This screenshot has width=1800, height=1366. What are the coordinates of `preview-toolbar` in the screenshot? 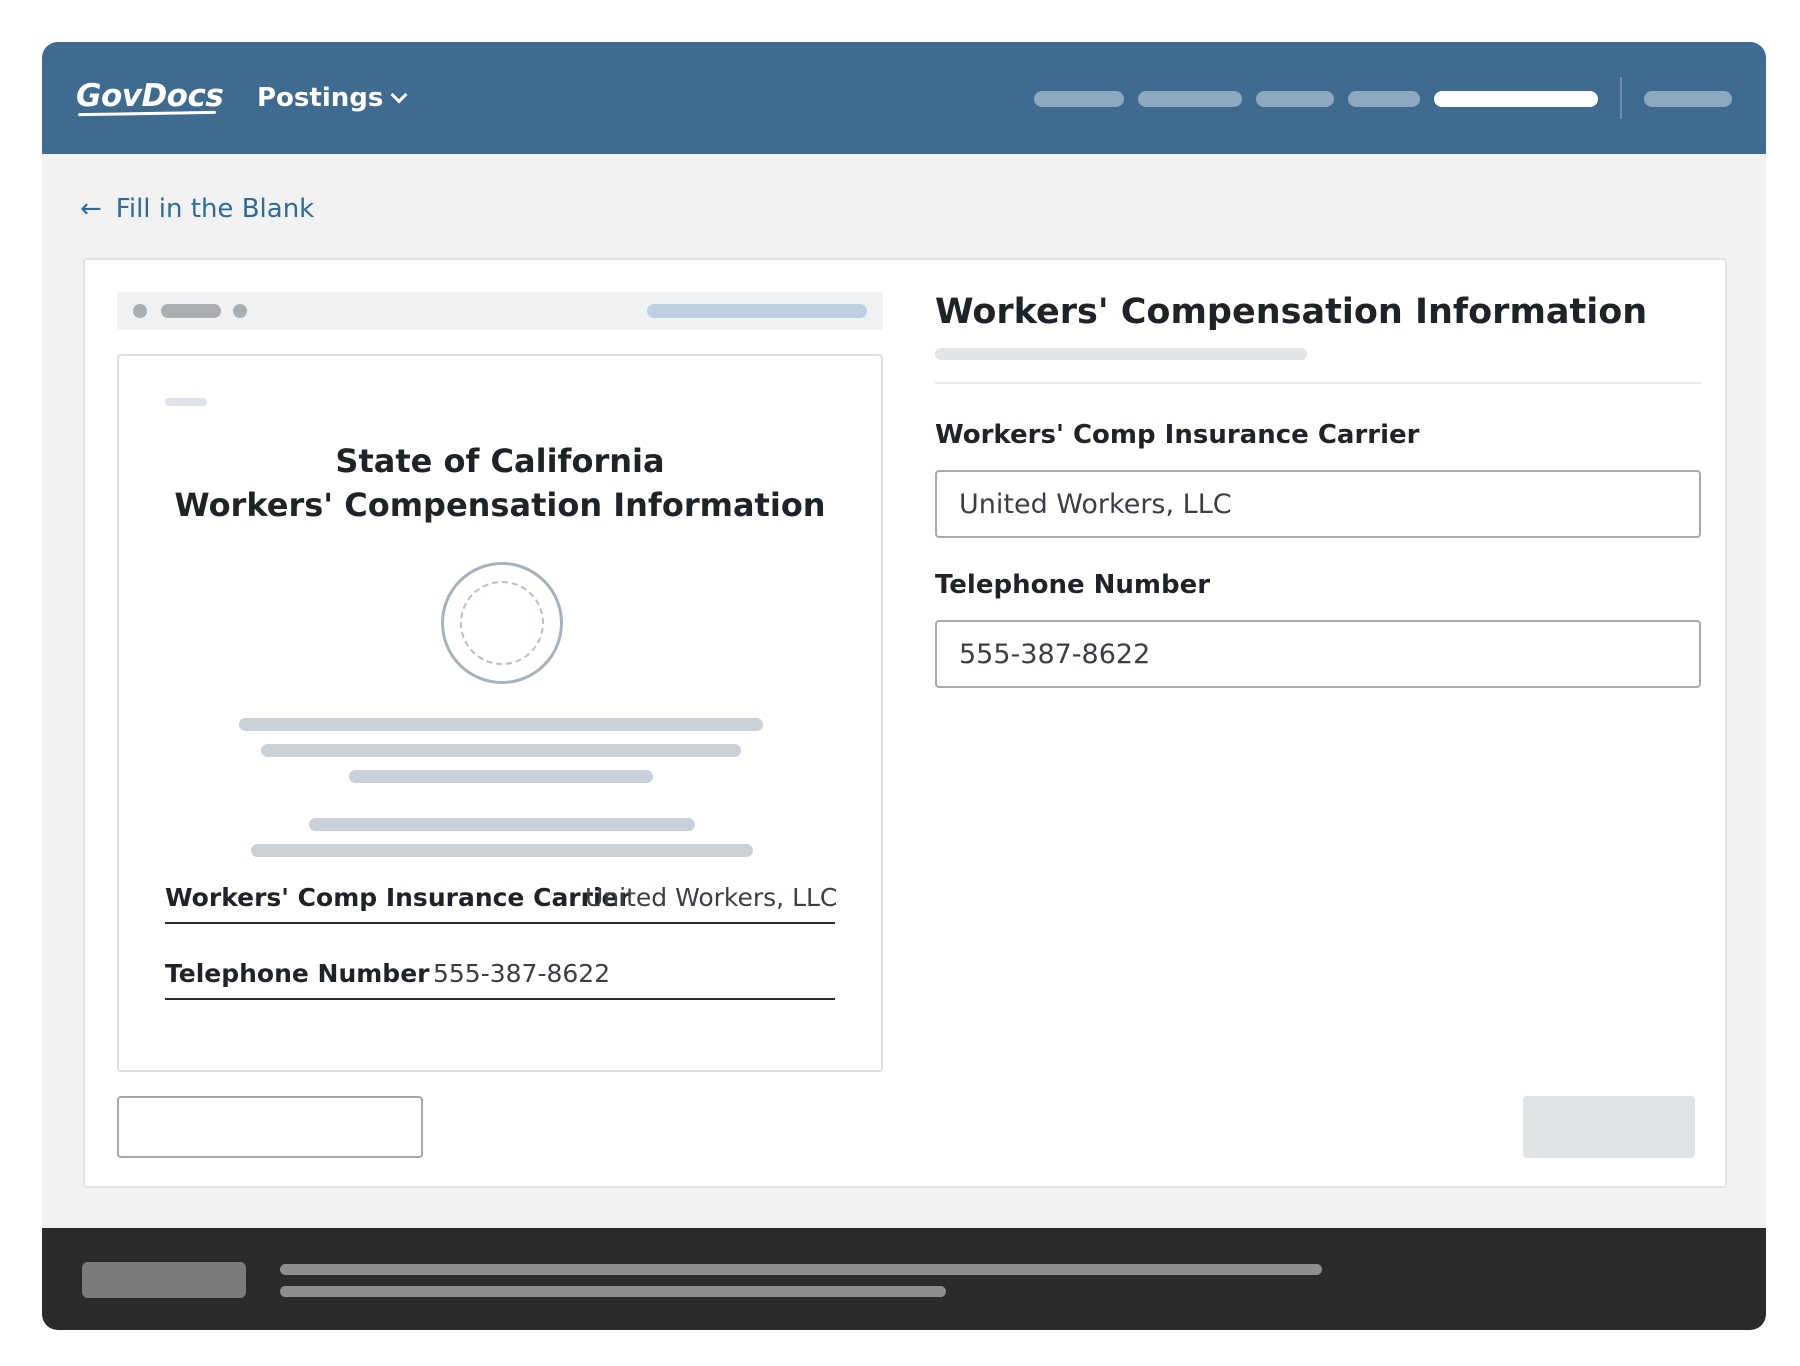 It's located at (500, 311).